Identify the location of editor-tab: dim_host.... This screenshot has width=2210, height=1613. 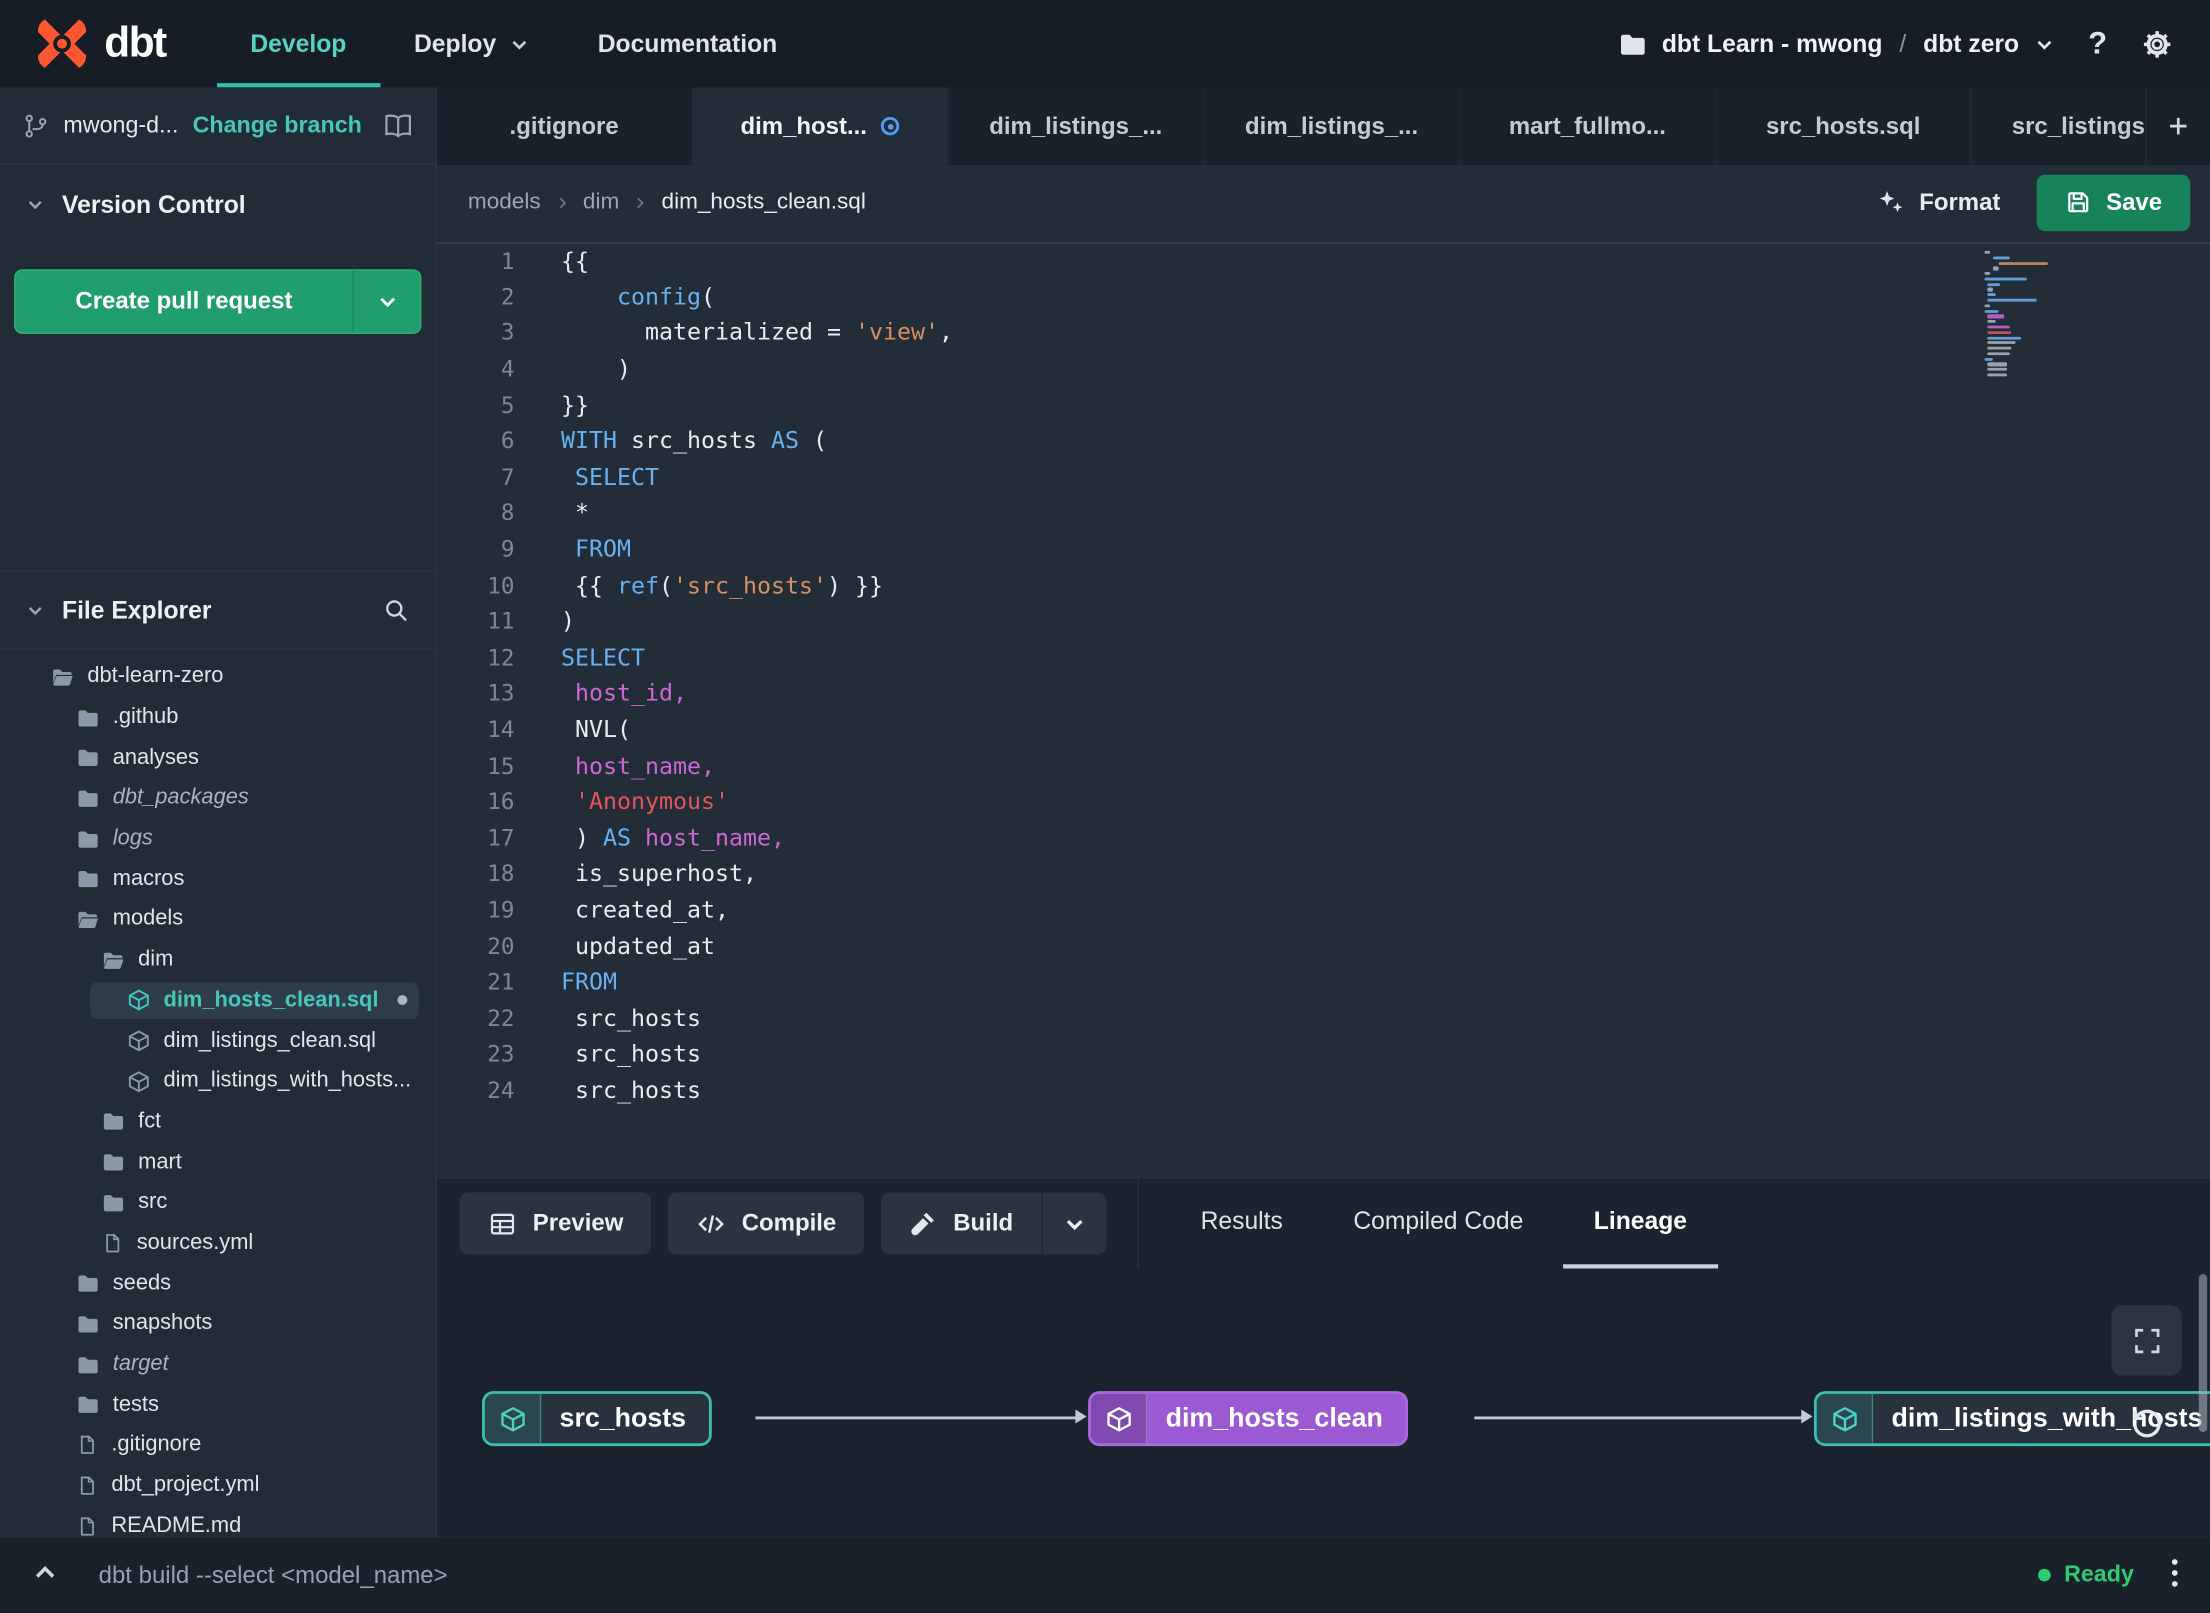
(820, 126).